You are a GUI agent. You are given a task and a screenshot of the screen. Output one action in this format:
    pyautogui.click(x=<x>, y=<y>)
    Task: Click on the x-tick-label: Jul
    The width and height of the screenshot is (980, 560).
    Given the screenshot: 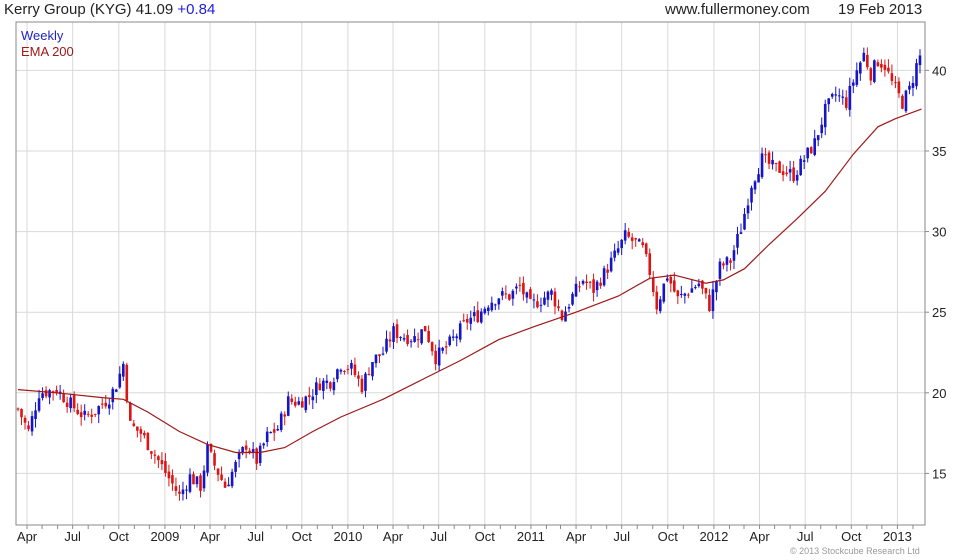 What is the action you would take?
    pyautogui.click(x=438, y=536)
    